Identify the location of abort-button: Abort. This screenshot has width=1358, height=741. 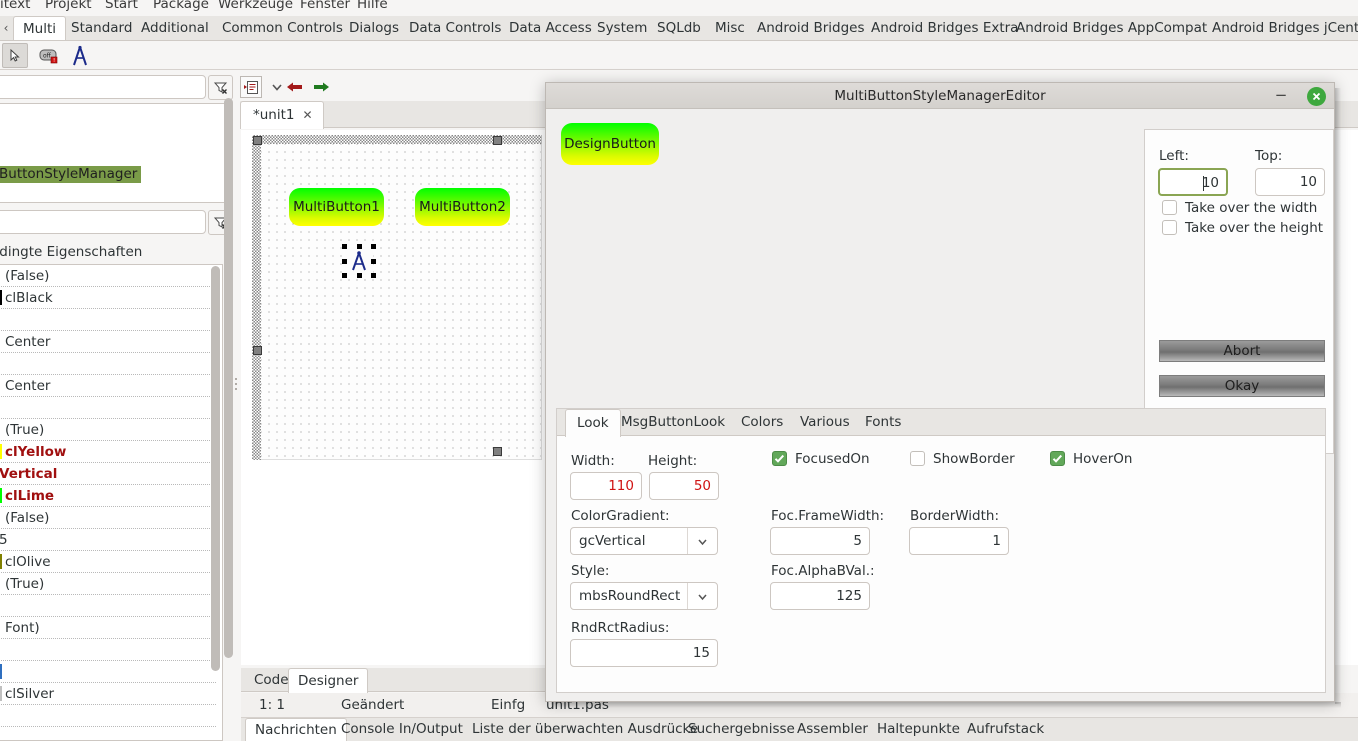
(1242, 351).